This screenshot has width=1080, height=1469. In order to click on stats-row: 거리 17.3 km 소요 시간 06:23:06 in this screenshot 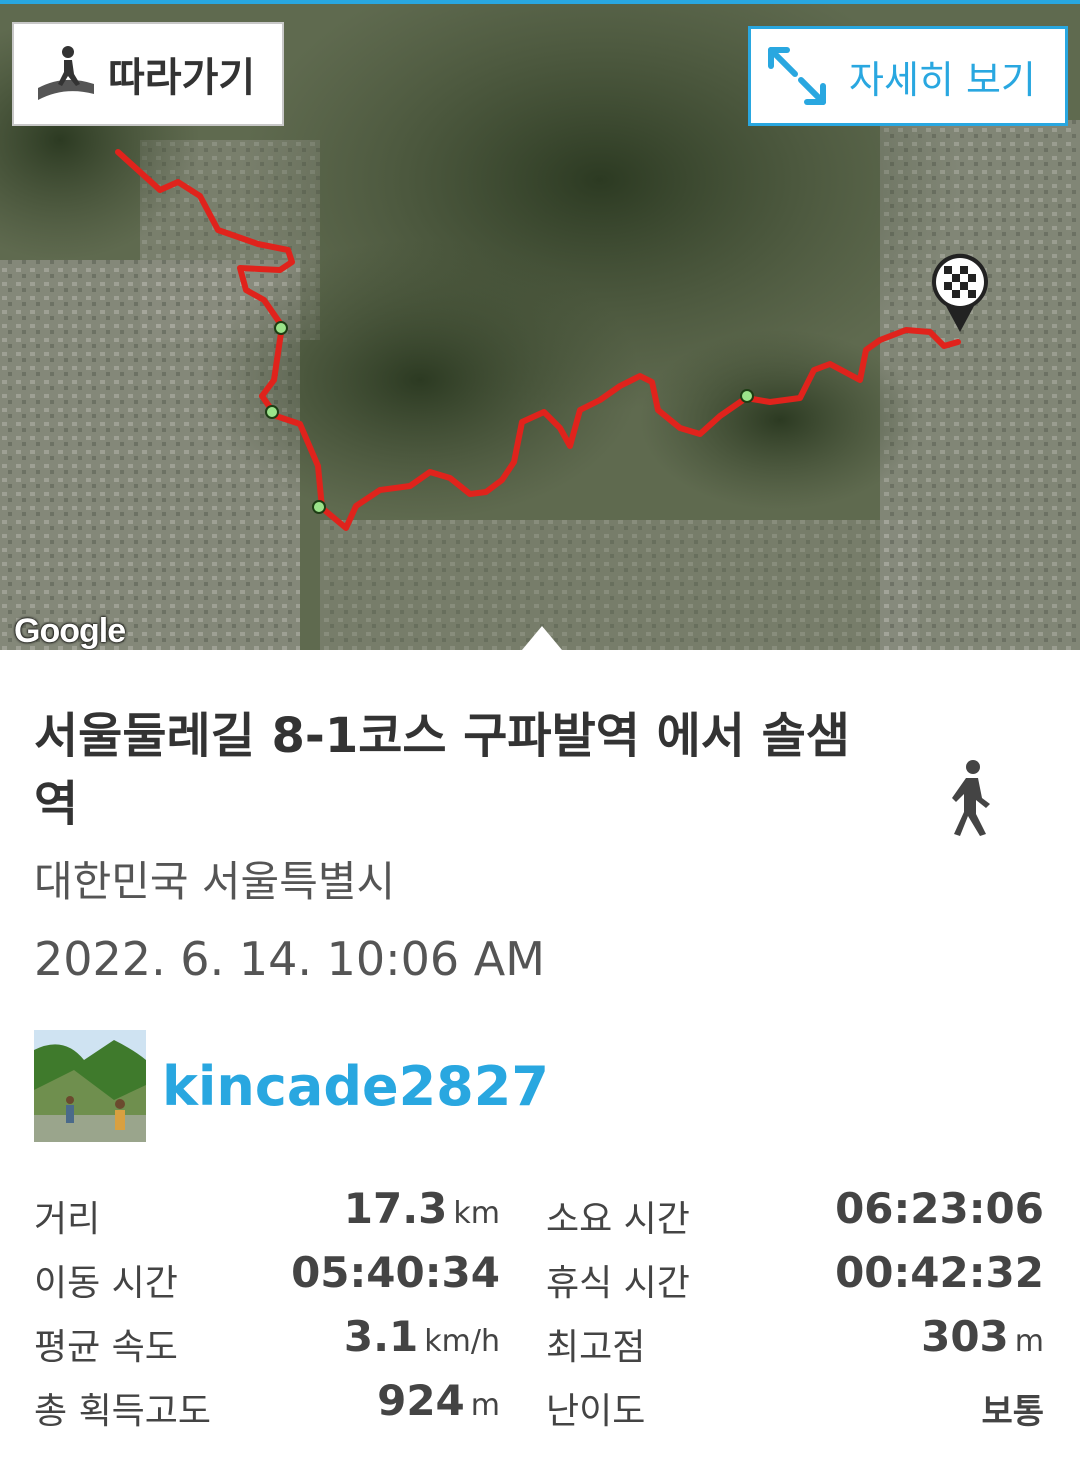, I will do `click(541, 1219)`.